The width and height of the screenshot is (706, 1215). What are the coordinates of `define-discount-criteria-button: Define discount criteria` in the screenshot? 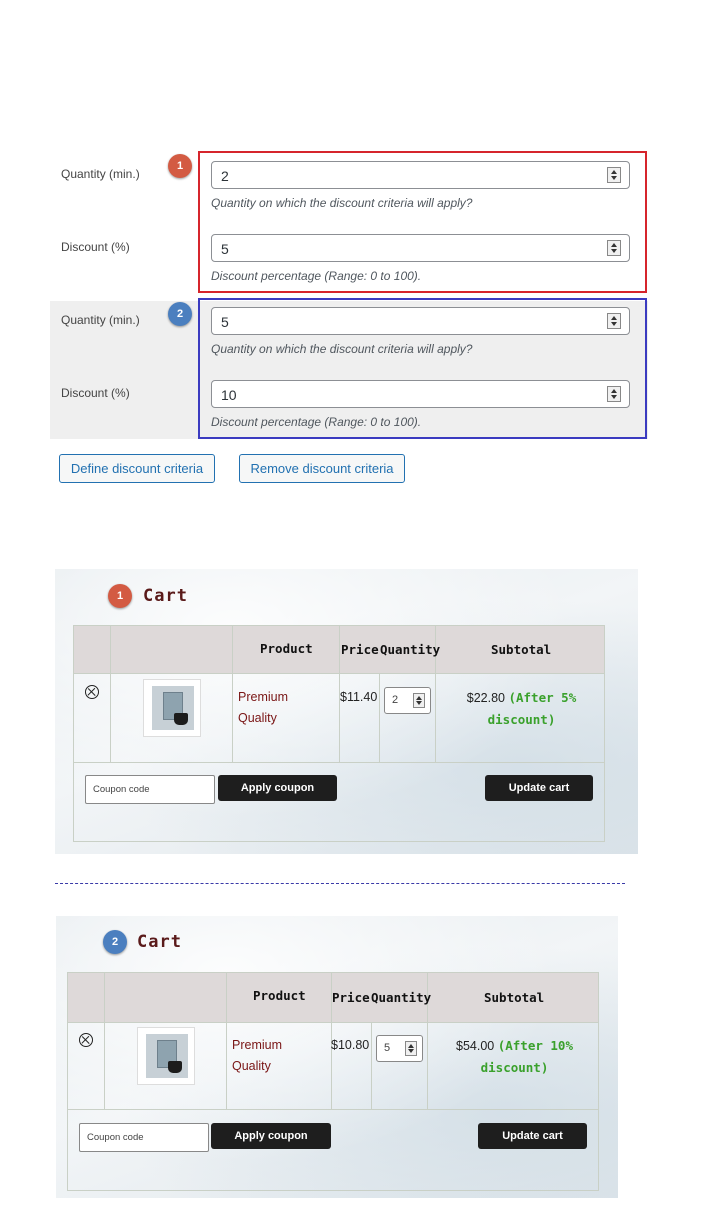 It's located at (137, 468).